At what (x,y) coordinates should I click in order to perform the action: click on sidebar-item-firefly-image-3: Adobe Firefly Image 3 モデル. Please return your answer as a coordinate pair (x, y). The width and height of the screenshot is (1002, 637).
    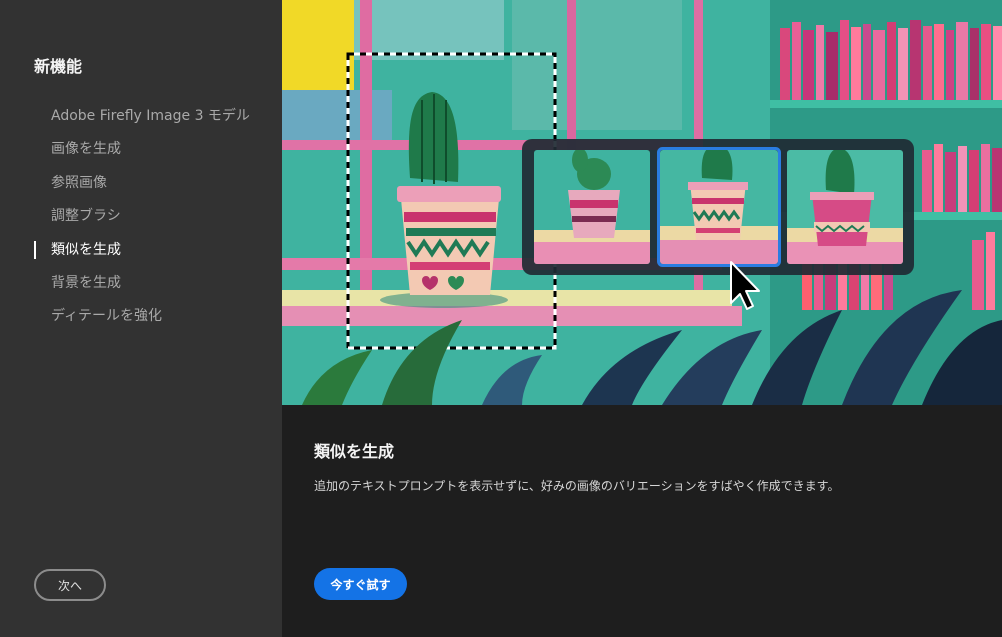
    Looking at the image, I should click on (154, 120).